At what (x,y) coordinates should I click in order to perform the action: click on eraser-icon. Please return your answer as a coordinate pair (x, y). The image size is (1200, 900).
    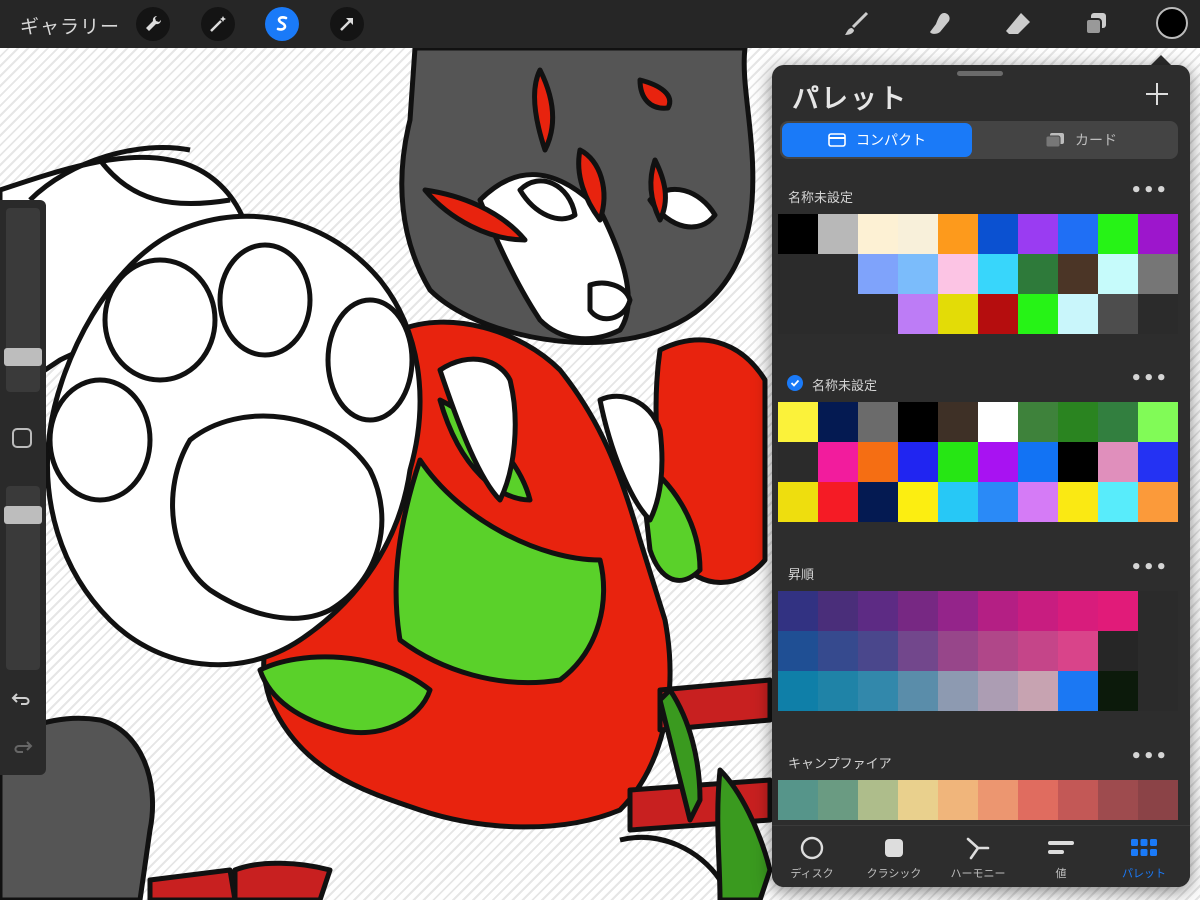
    Looking at the image, I should click on (1018, 24).